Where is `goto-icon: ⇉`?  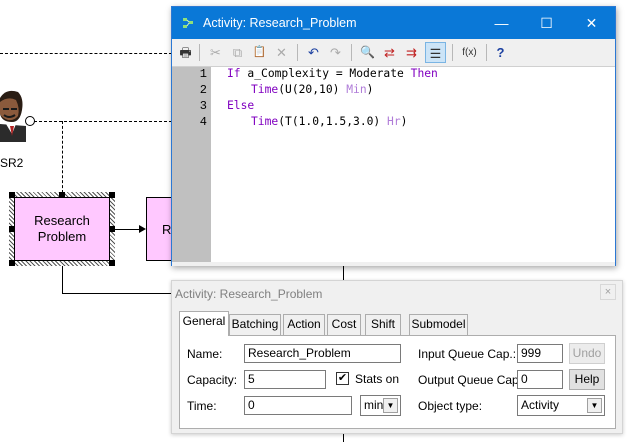 goto-icon: ⇉ is located at coordinates (411, 52).